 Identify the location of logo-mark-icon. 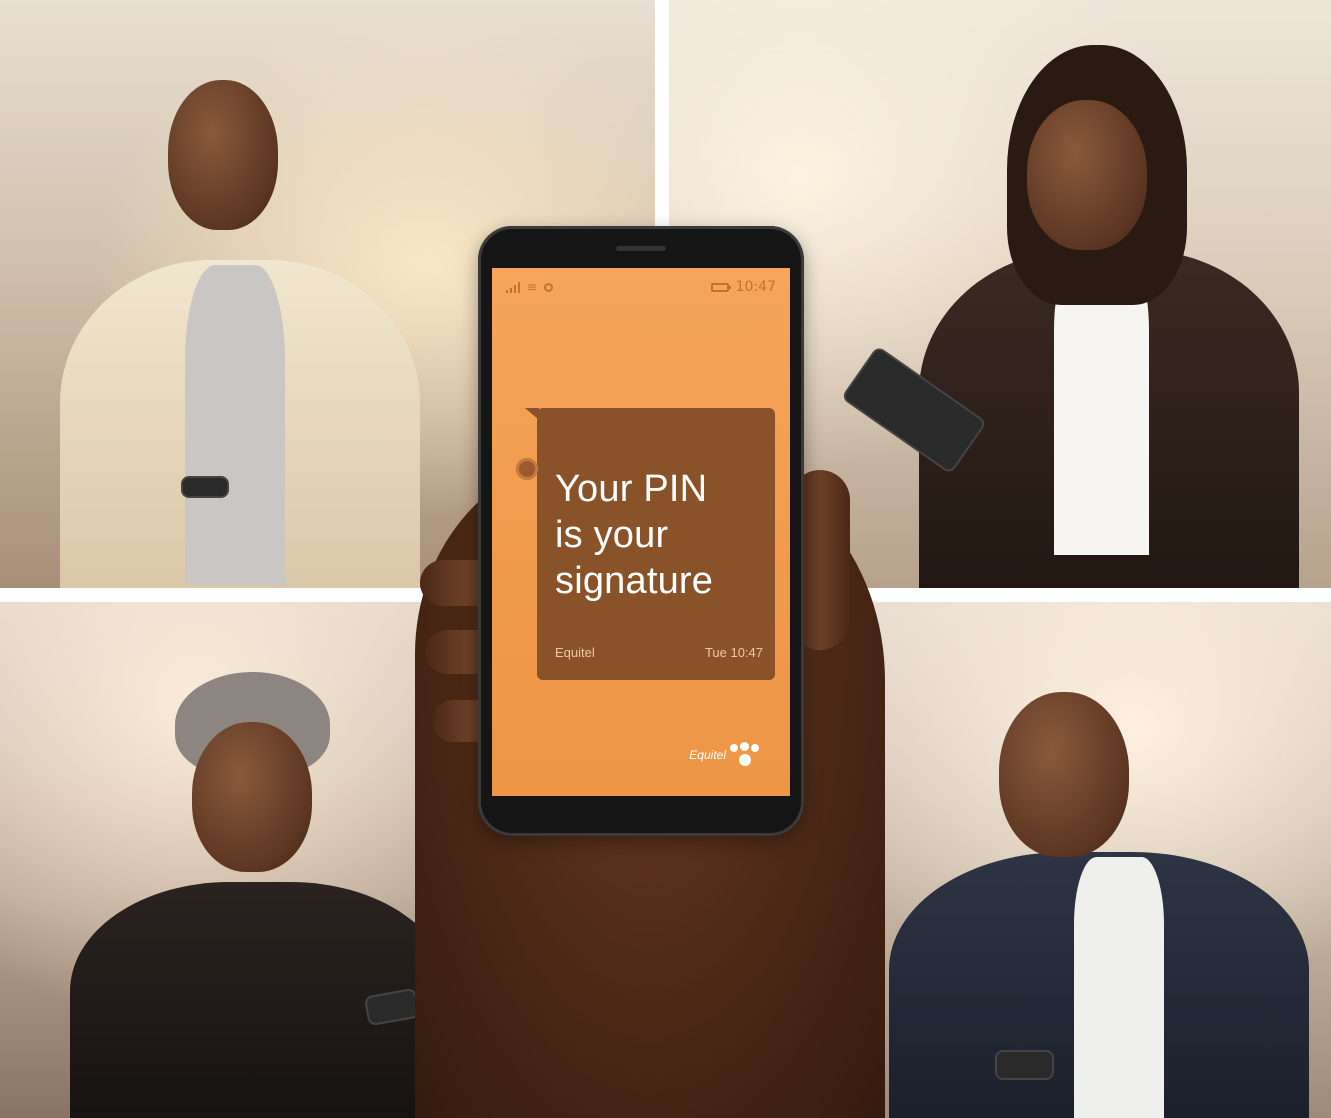
(748, 755).